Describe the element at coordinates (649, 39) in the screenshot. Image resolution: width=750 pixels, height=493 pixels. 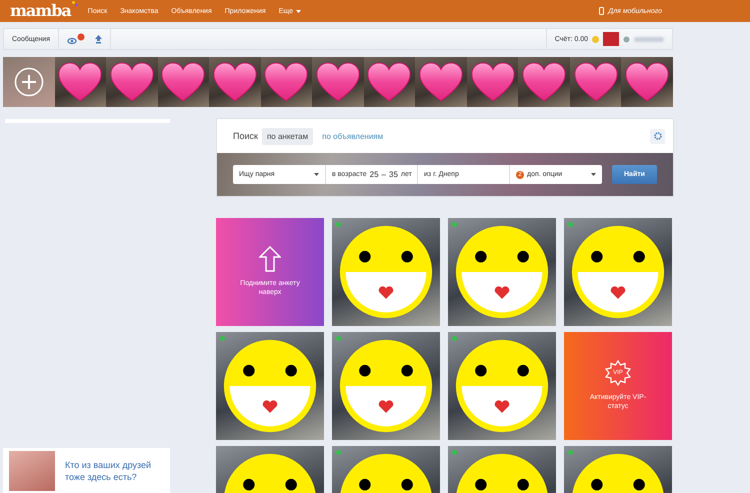
I see `redacted-name` at that location.